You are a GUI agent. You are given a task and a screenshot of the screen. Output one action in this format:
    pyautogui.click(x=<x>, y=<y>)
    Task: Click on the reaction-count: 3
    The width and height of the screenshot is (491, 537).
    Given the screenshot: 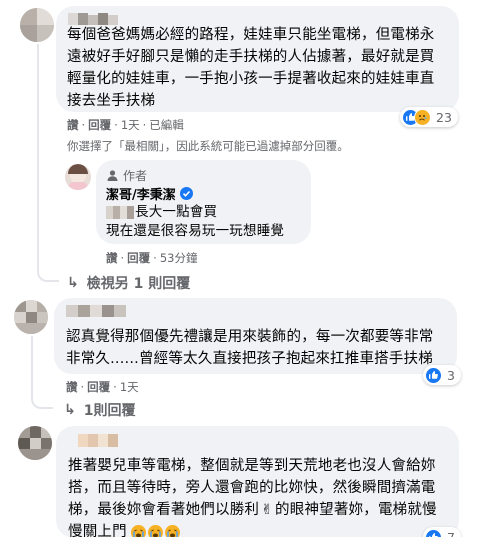 What is the action you would take?
    pyautogui.click(x=451, y=375)
    